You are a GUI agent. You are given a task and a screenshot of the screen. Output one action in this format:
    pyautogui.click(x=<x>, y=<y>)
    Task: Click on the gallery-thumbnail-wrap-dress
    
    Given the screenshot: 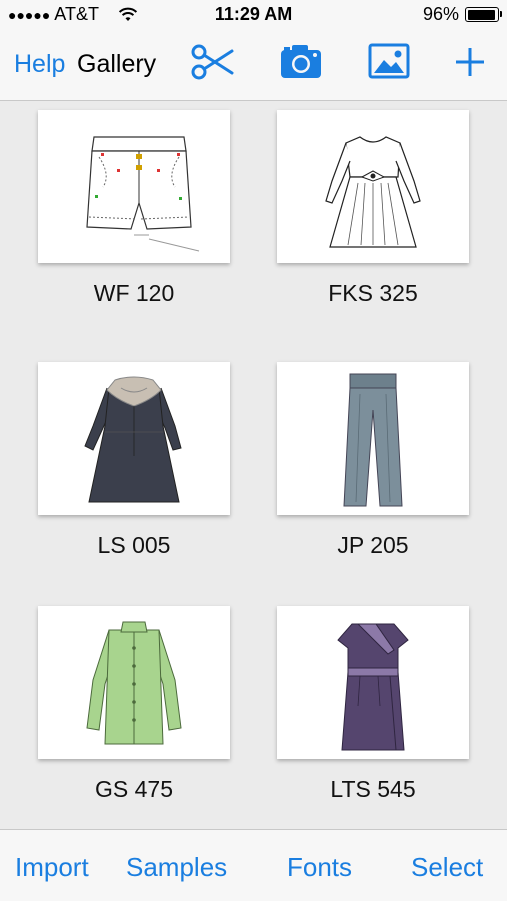 What is the action you would take?
    pyautogui.click(x=373, y=682)
    